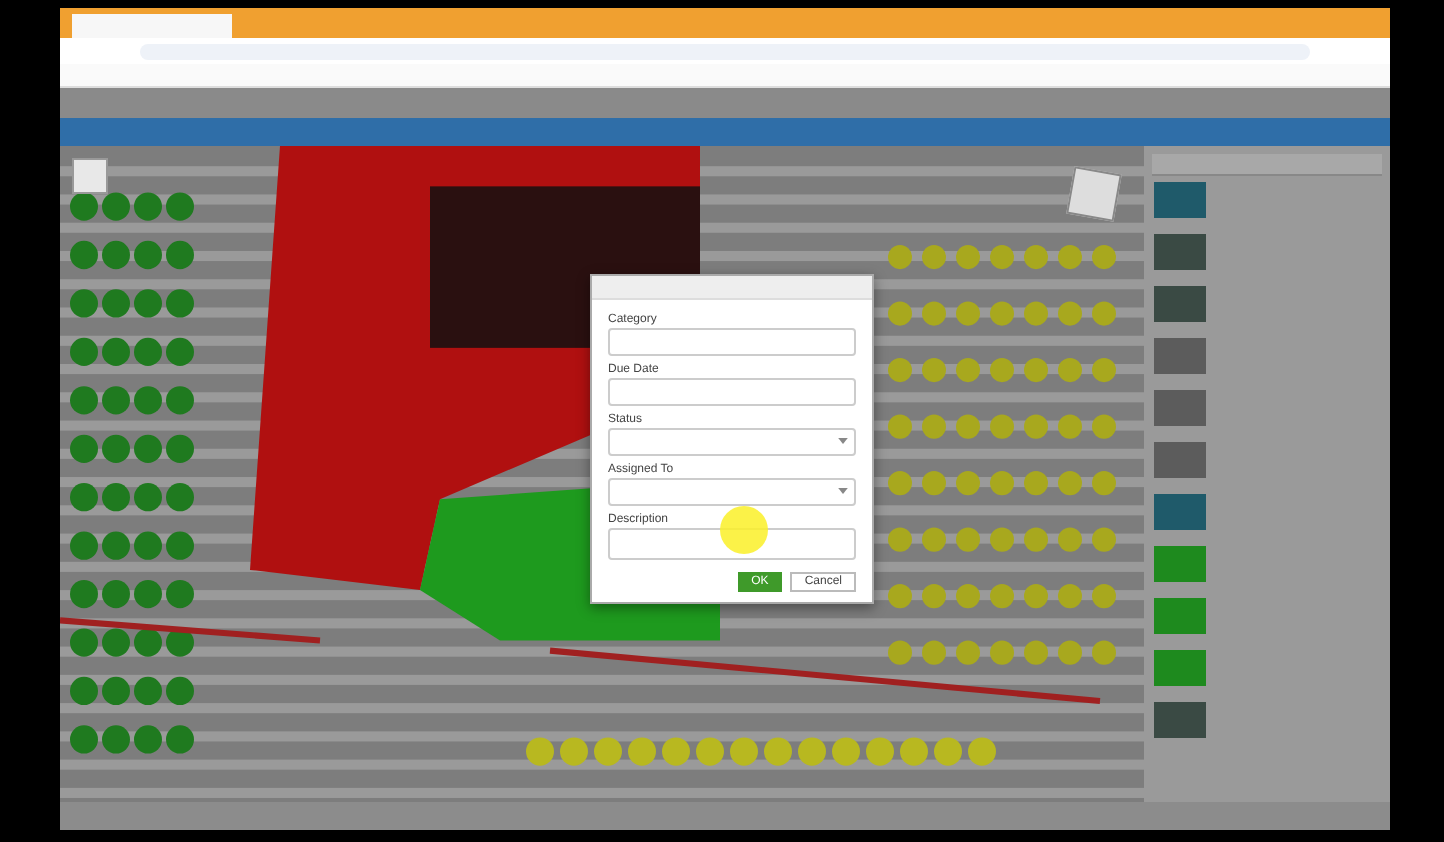 This screenshot has height=842, width=1444. Describe the element at coordinates (843, 441) in the screenshot. I see `caret-icon` at that location.